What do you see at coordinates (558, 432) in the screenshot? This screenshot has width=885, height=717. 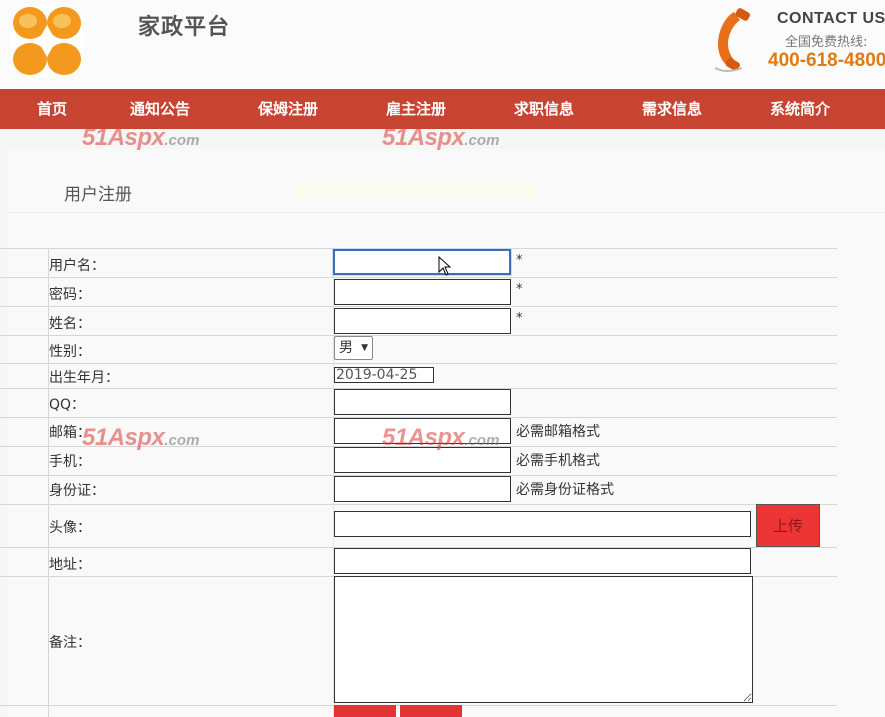 I see `email-format-hint: 必需邮箱格式` at bounding box center [558, 432].